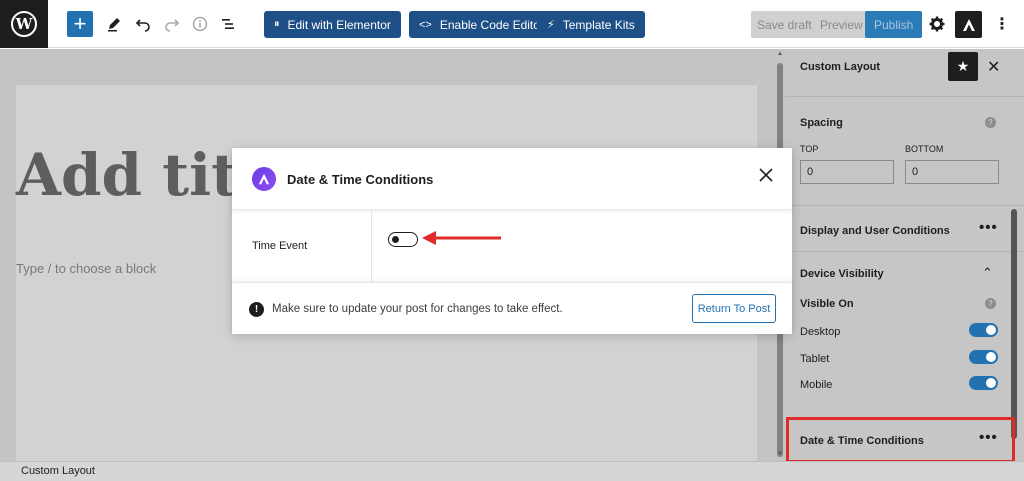 This screenshot has height=481, width=1024. What do you see at coordinates (827, 304) in the screenshot?
I see `visible-on-label: Visible On` at bounding box center [827, 304].